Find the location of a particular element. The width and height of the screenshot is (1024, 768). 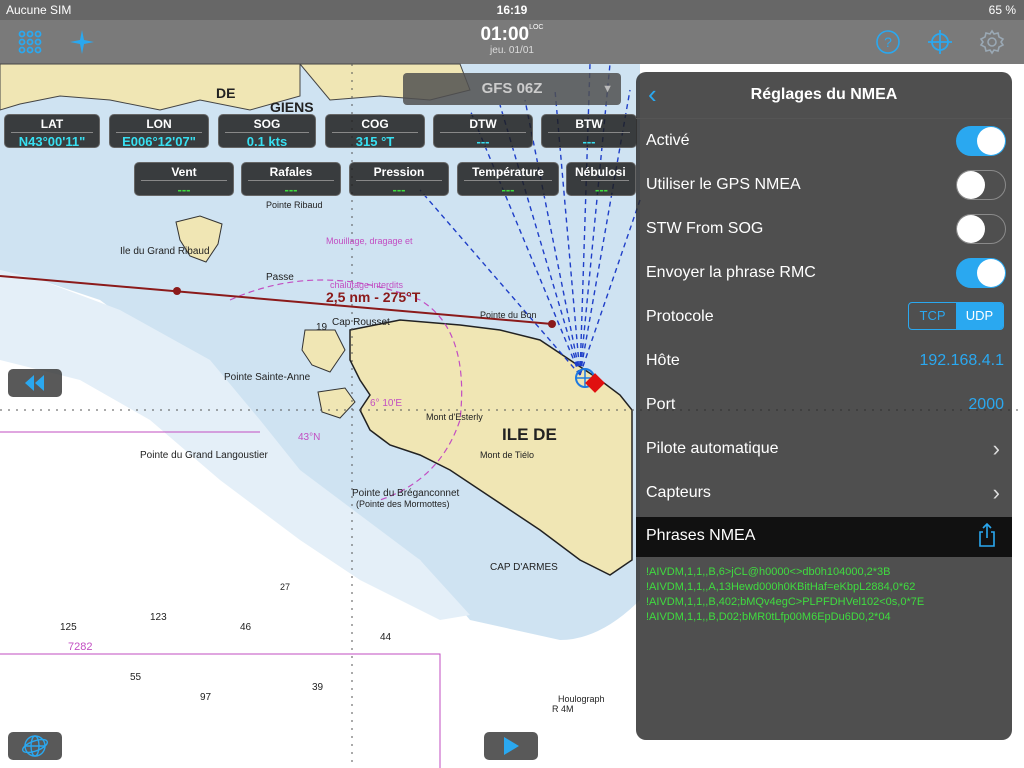

depth-sounding: 125 is located at coordinates (68, 627).